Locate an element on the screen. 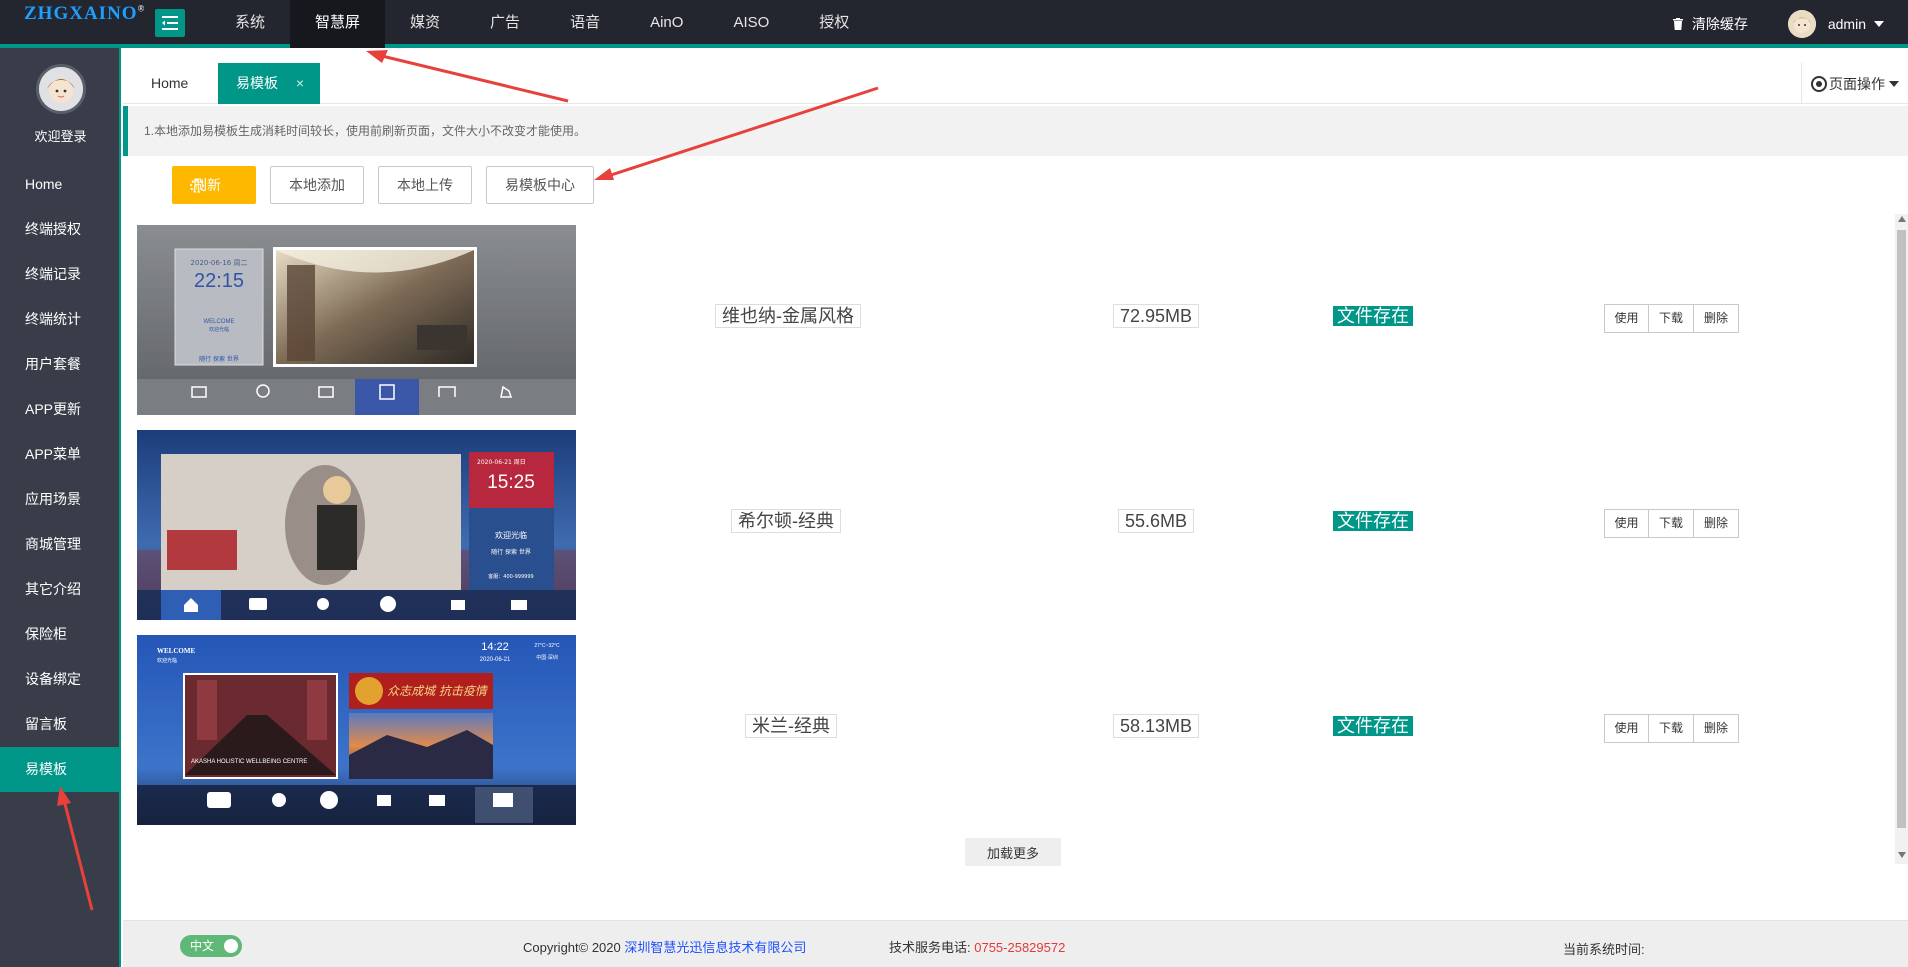  topnav-media: 媒资 is located at coordinates (425, 24).